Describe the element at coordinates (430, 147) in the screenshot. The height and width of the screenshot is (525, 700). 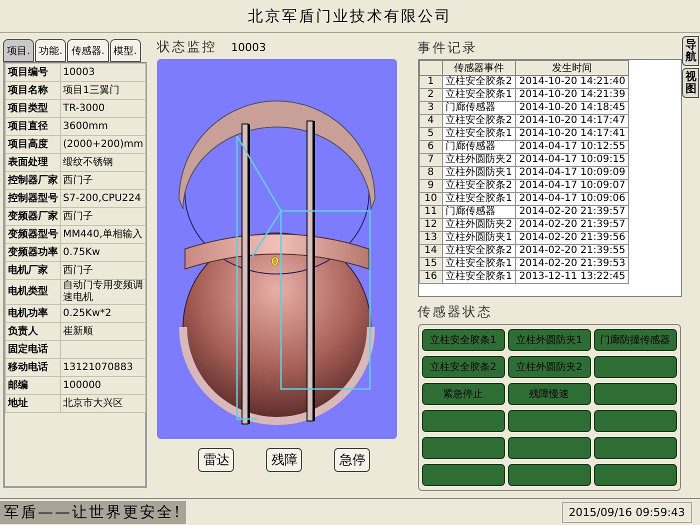
I see `row-number: 6` at that location.